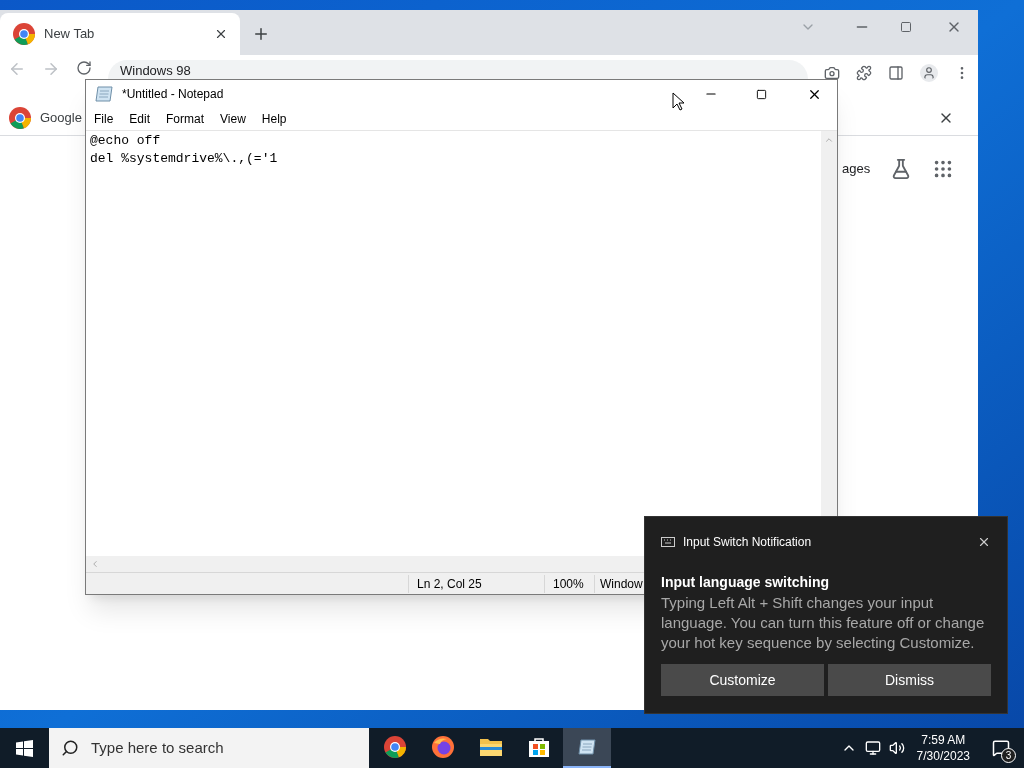 This screenshot has height=768, width=1024. I want to click on taskbar-app, so click(587, 748).